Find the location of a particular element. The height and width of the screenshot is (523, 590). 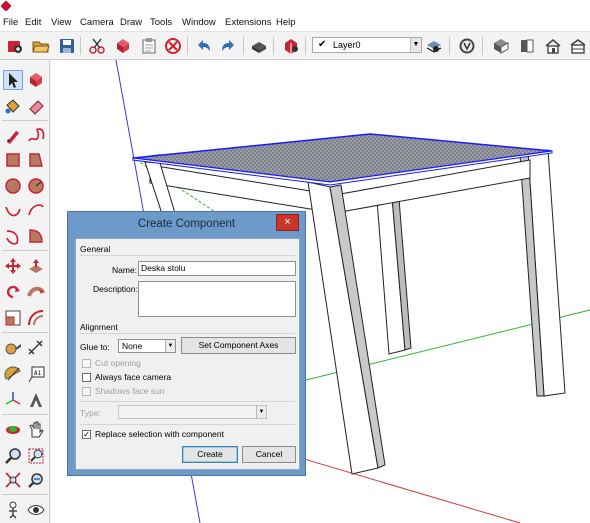

offset-icon is located at coordinates (36, 318).